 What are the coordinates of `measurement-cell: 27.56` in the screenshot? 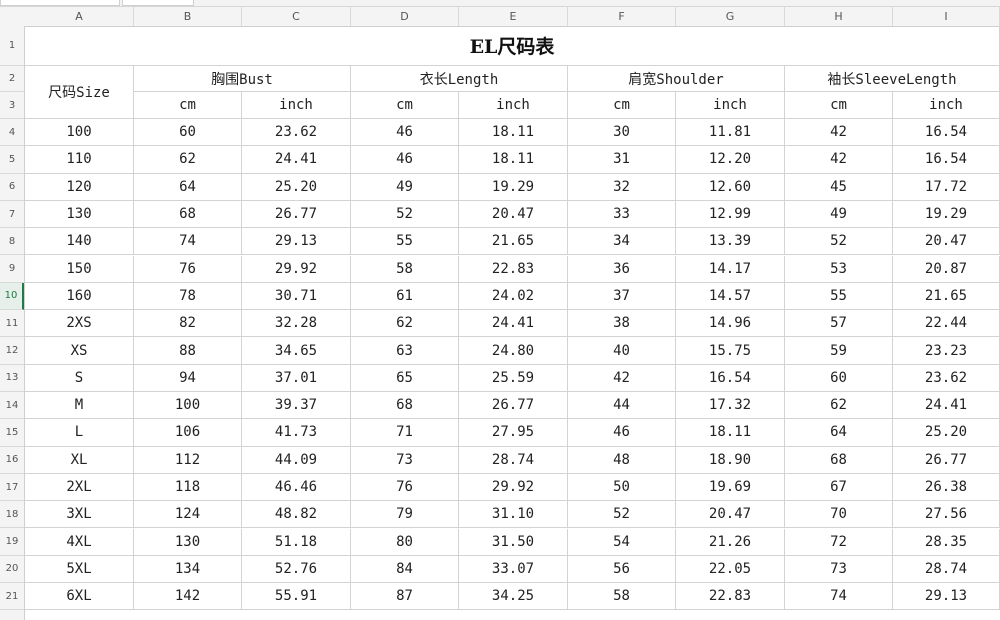 It's located at (946, 515).